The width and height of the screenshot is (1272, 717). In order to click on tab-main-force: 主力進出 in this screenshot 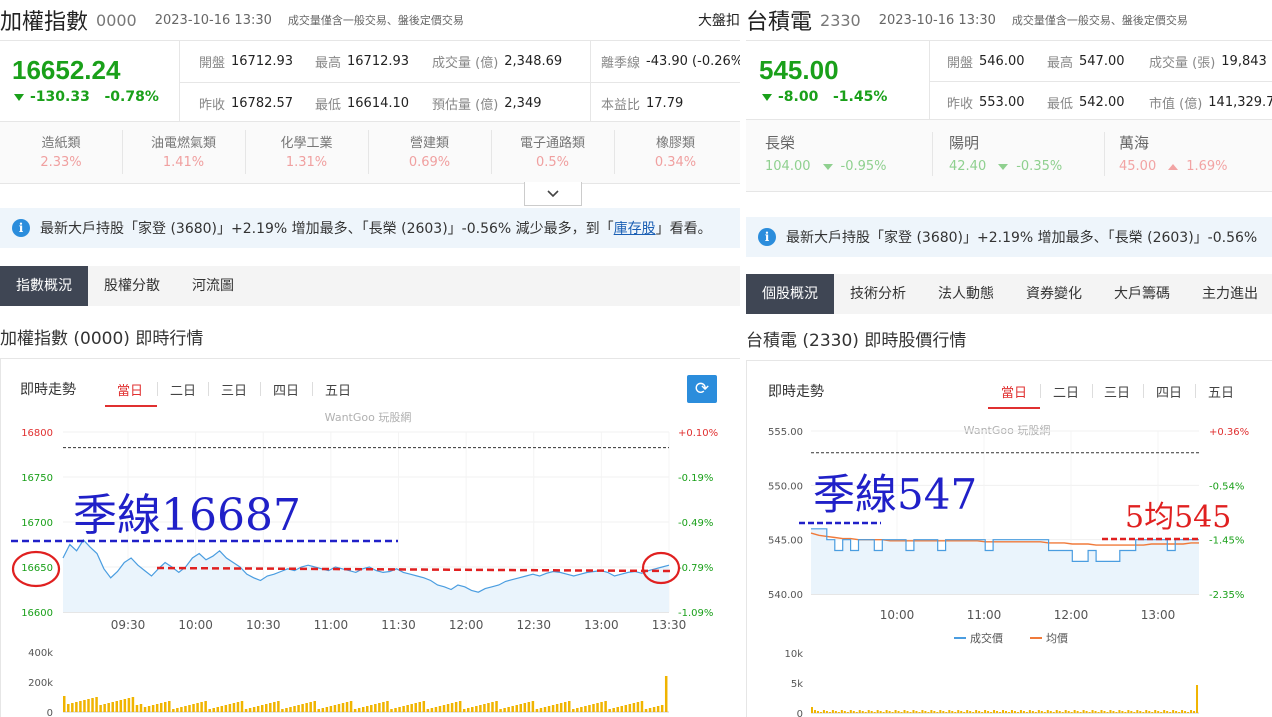, I will do `click(1229, 294)`.